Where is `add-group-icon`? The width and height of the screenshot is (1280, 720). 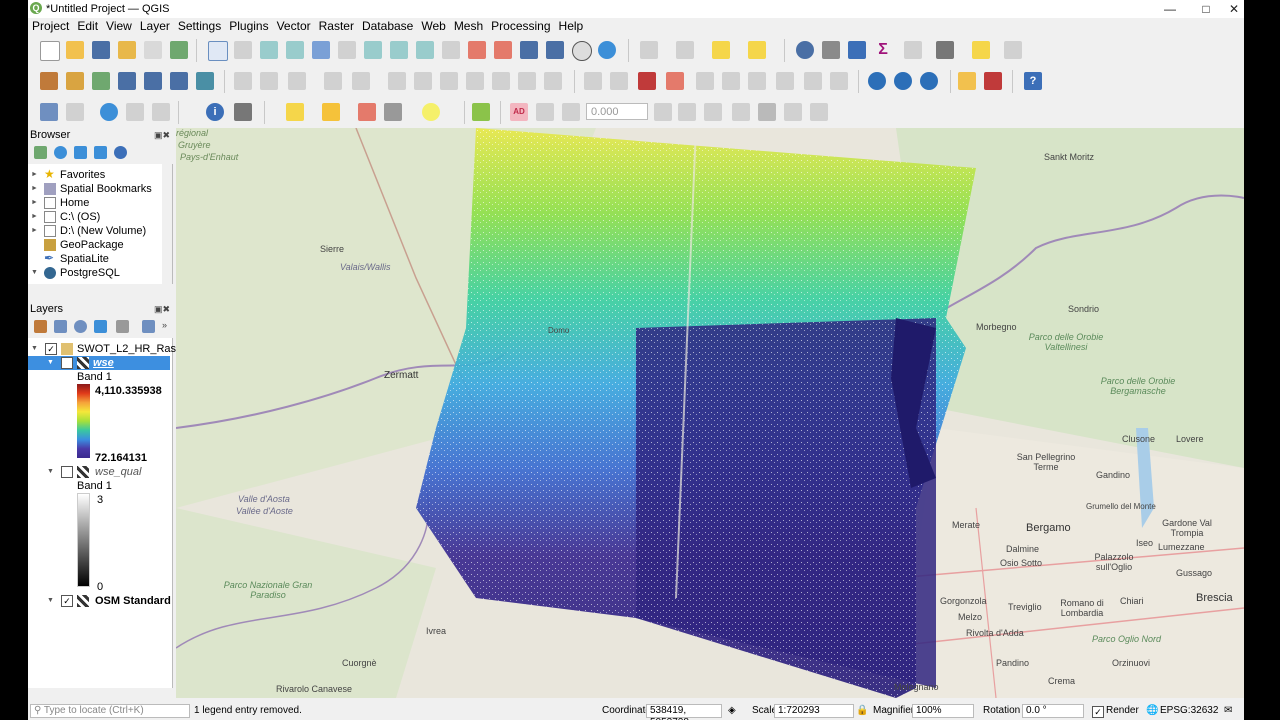 add-group-icon is located at coordinates (60, 326).